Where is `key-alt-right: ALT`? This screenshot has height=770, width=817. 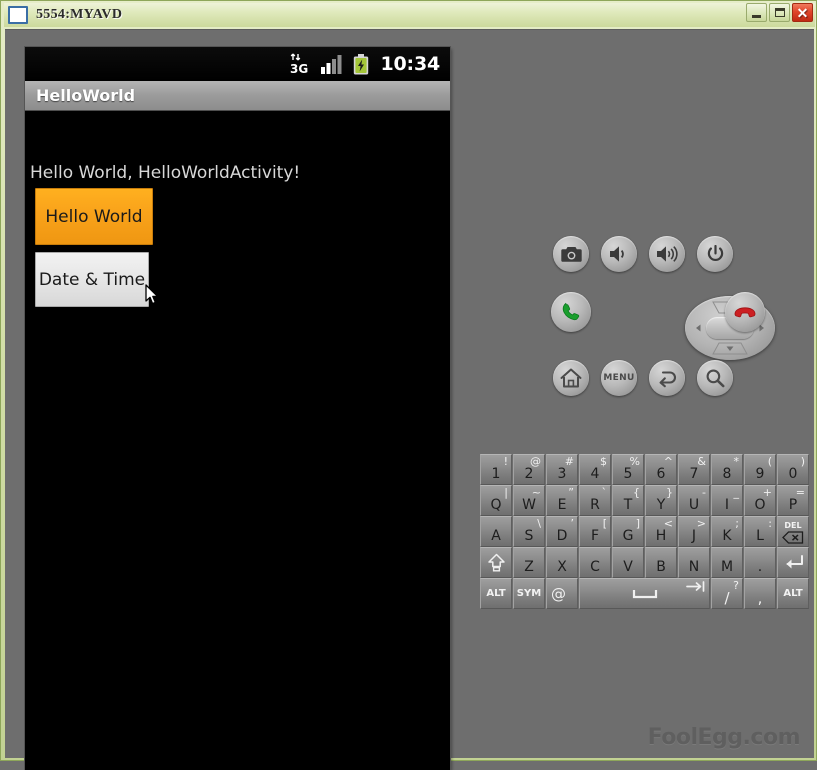
key-alt-right: ALT is located at coordinates (793, 593).